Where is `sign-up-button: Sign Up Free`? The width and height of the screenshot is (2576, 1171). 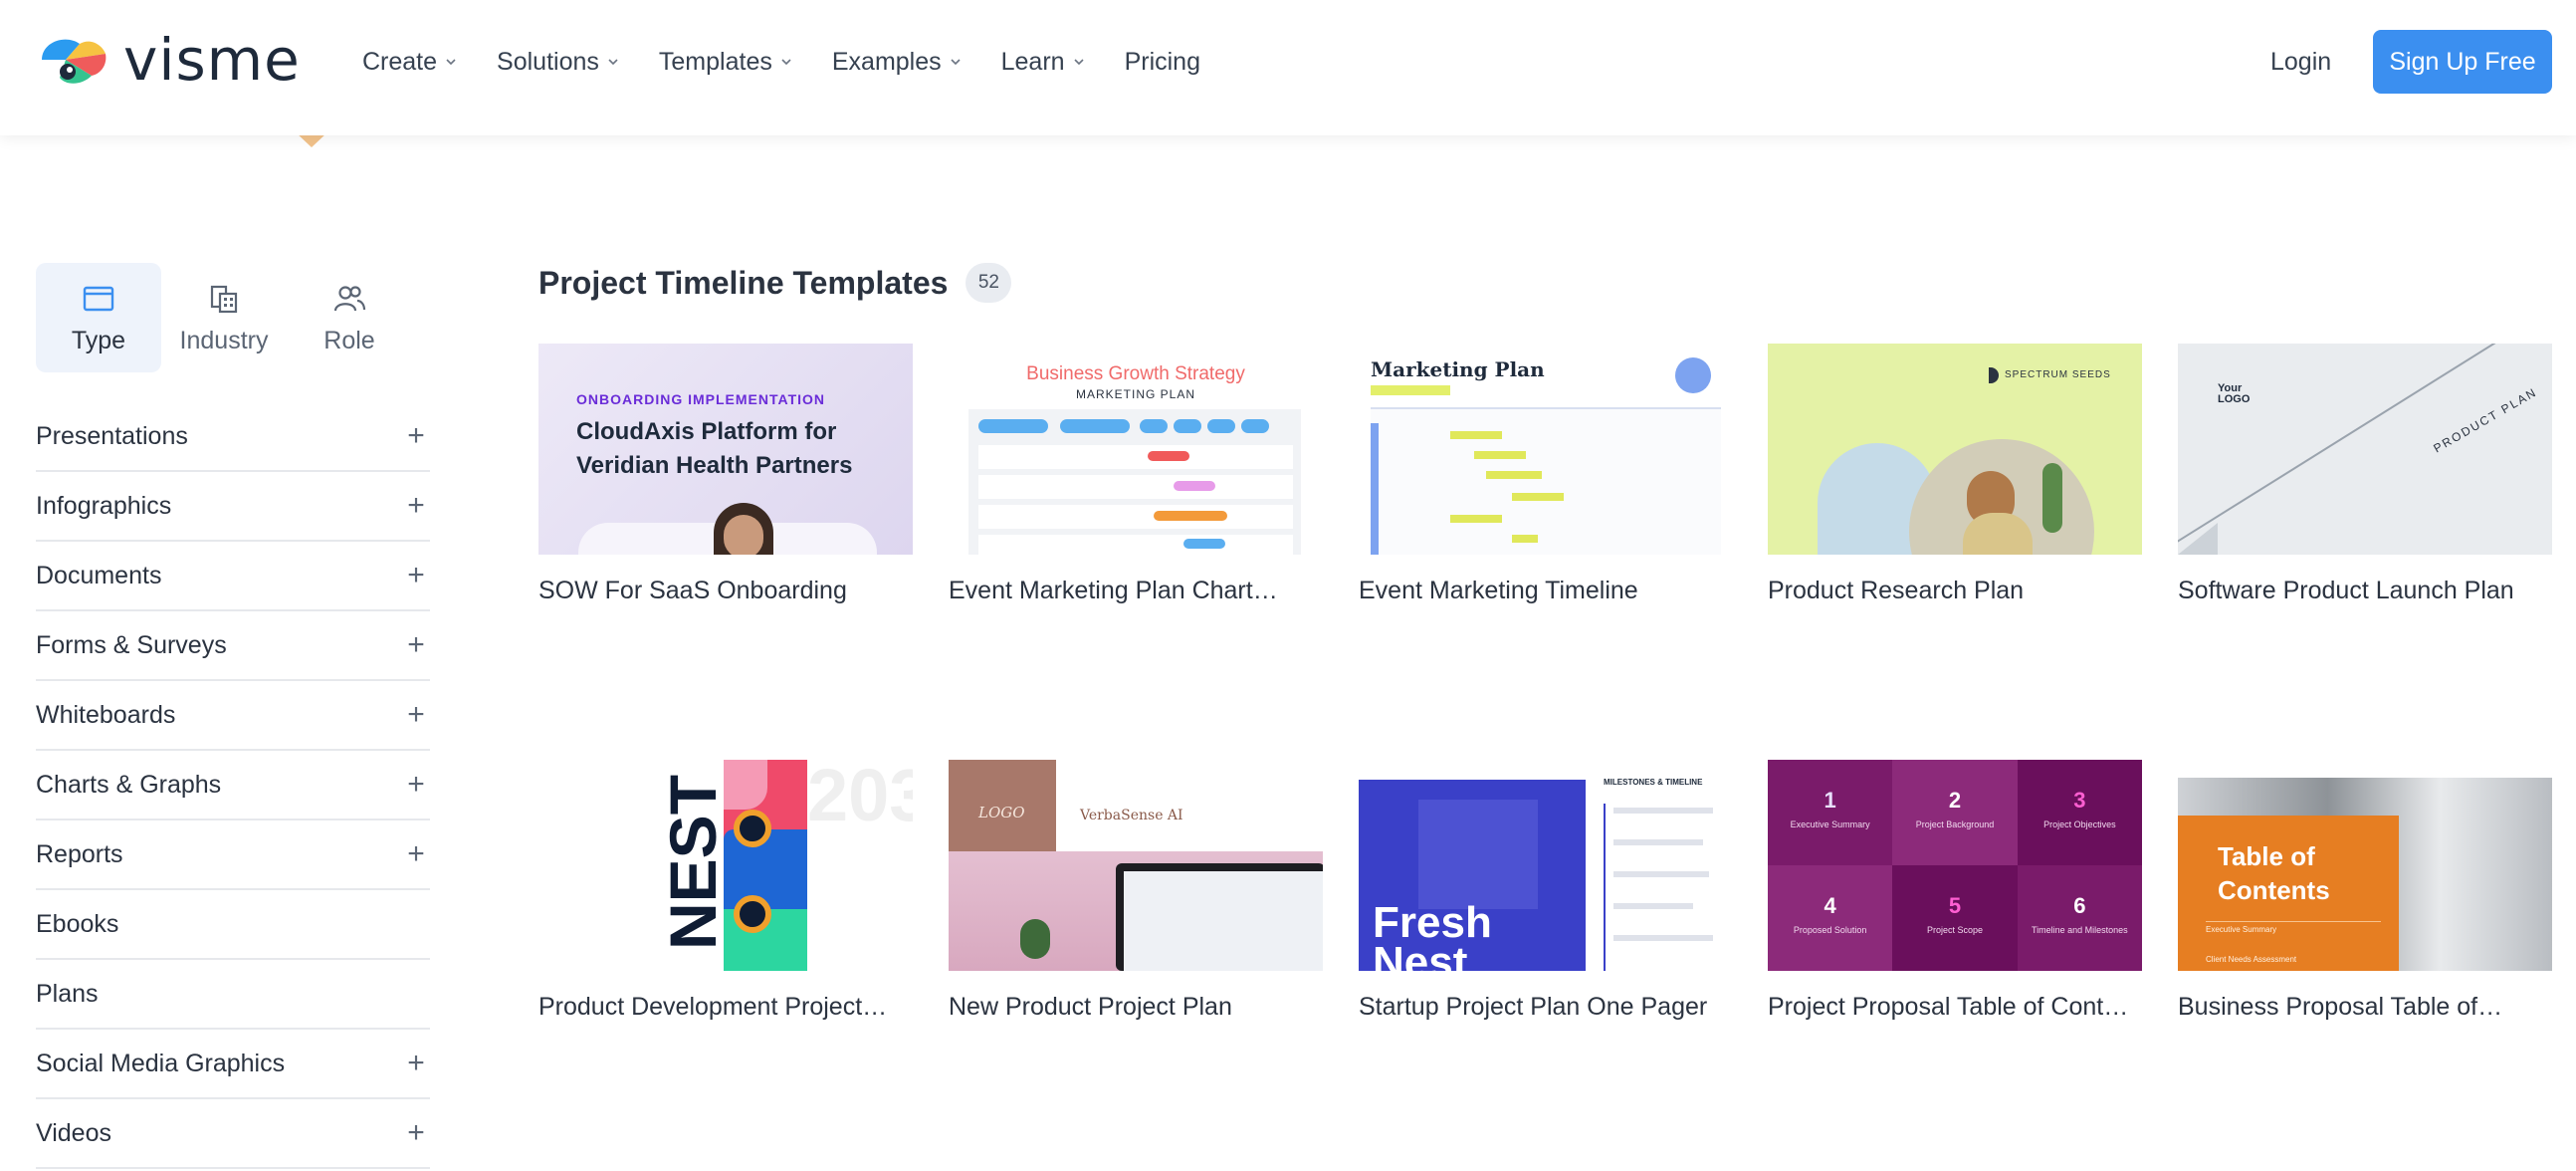 sign-up-button: Sign Up Free is located at coordinates (2462, 62).